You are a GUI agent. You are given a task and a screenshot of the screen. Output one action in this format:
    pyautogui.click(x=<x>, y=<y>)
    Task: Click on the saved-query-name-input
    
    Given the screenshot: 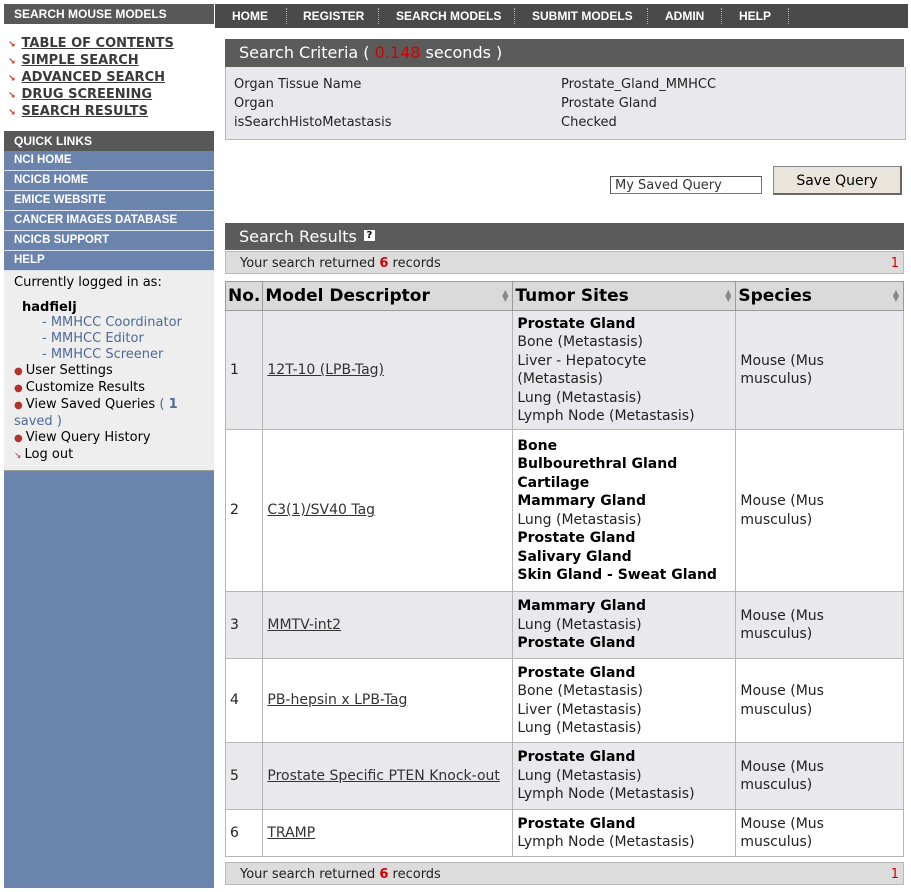 What is the action you would take?
    pyautogui.click(x=686, y=185)
    